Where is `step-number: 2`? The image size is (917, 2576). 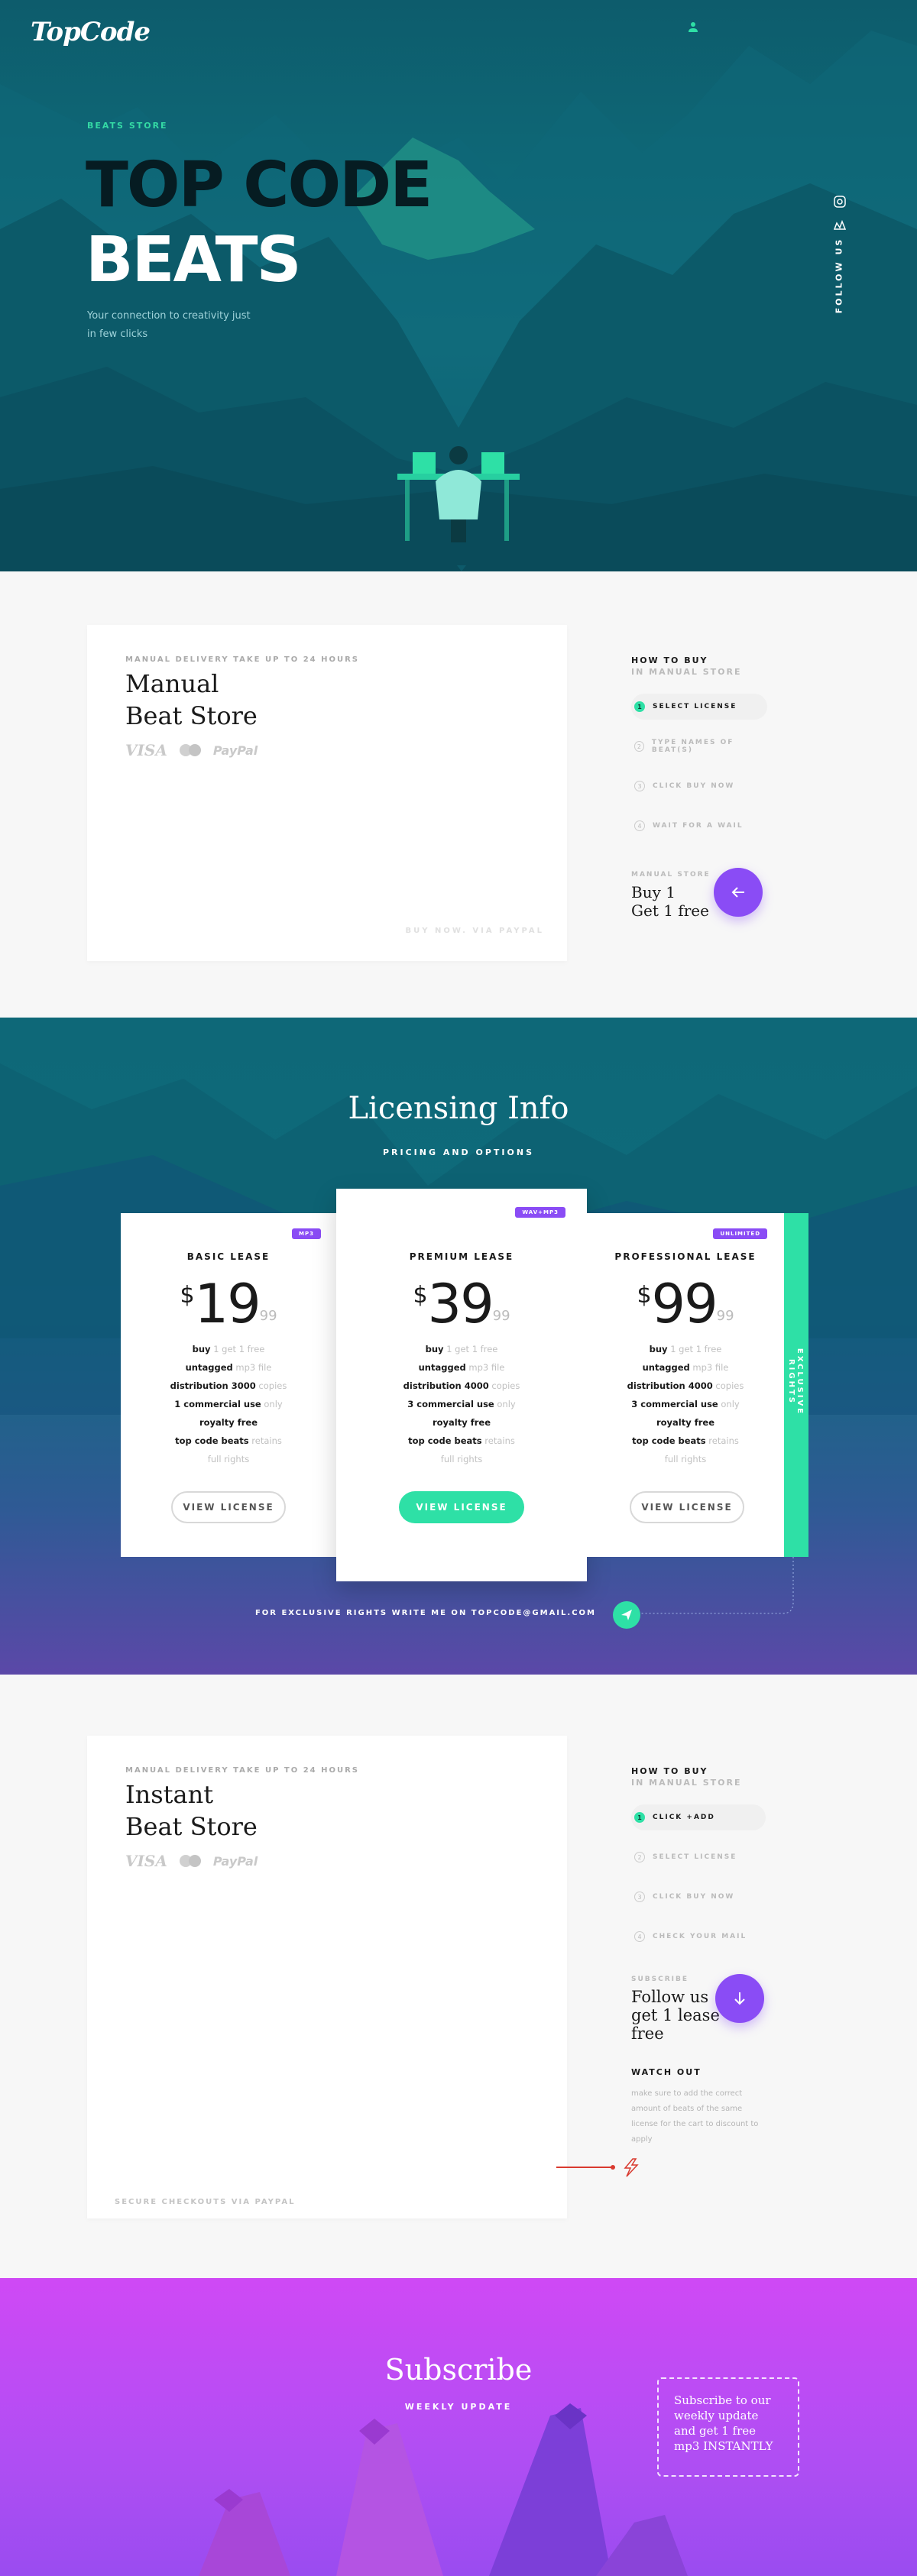 step-number: 2 is located at coordinates (639, 746).